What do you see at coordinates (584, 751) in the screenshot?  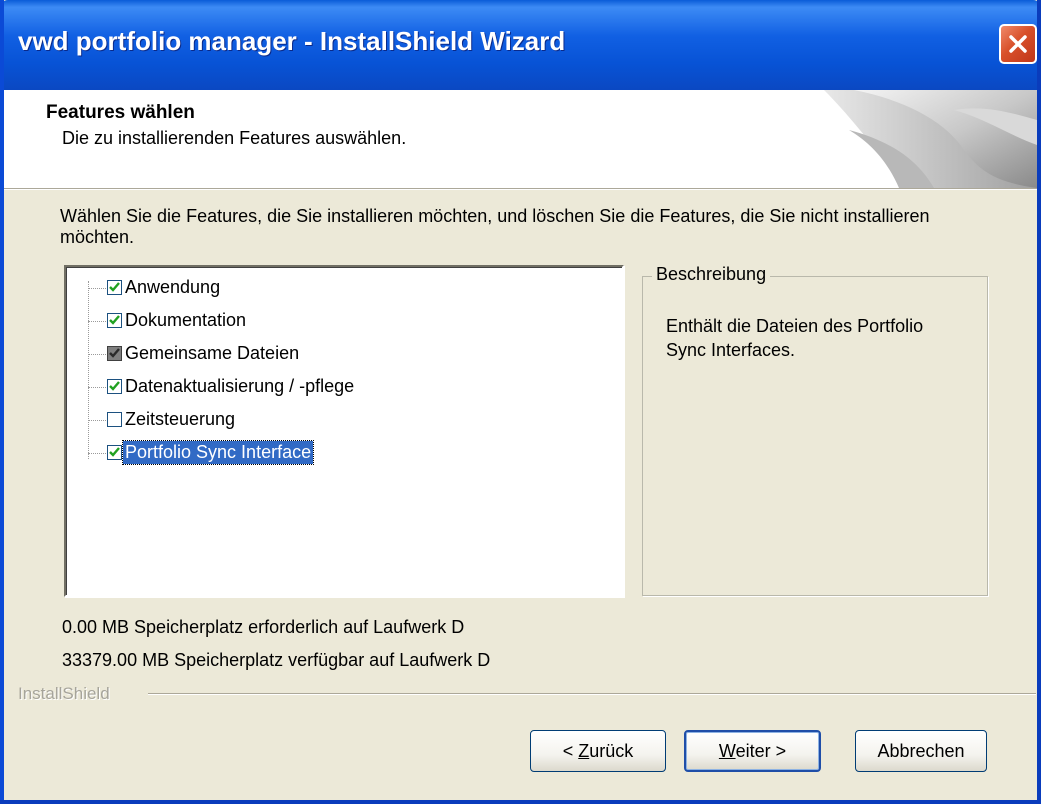 I see `back-mnemonic: Z` at bounding box center [584, 751].